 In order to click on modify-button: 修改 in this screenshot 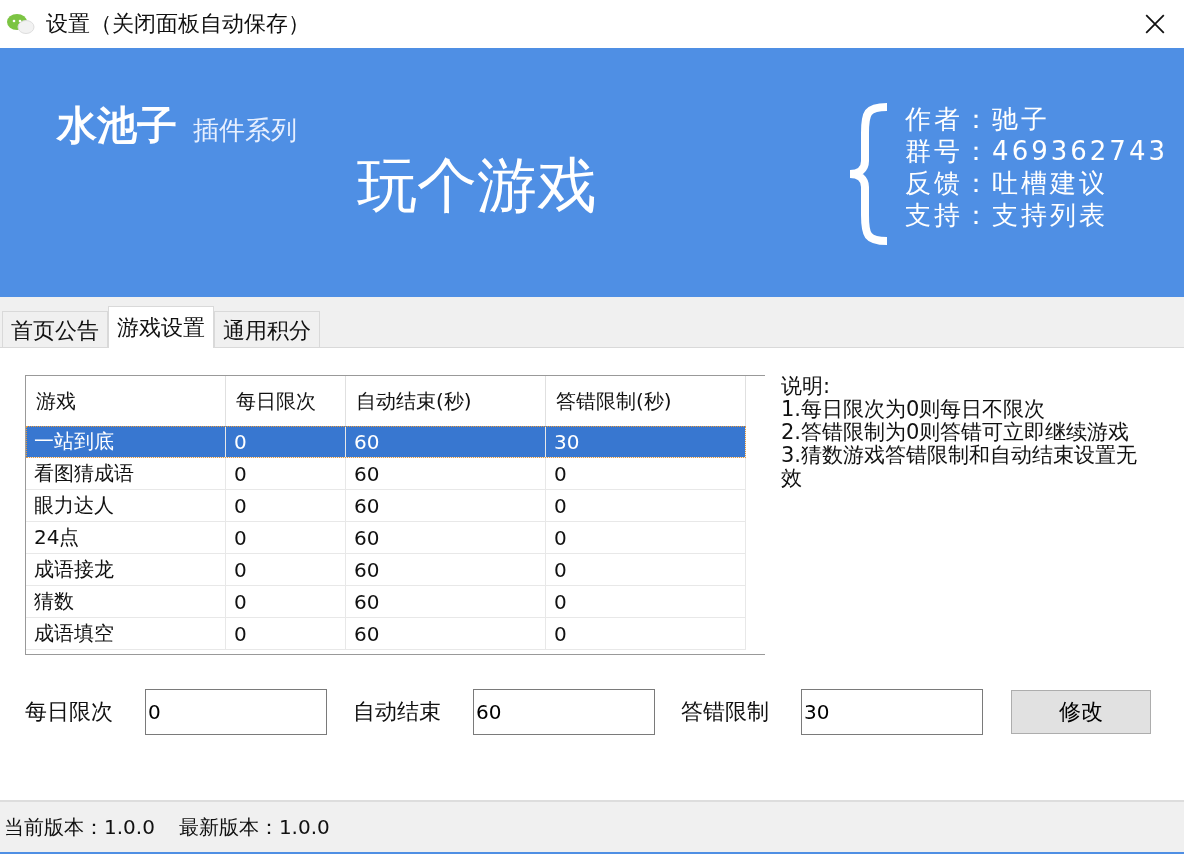, I will do `click(1081, 712)`.